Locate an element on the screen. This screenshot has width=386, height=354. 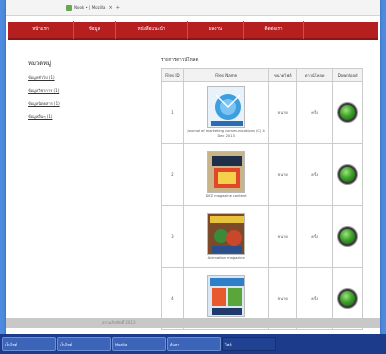
dez-magazine-cover-image is located at coordinates (226, 171).